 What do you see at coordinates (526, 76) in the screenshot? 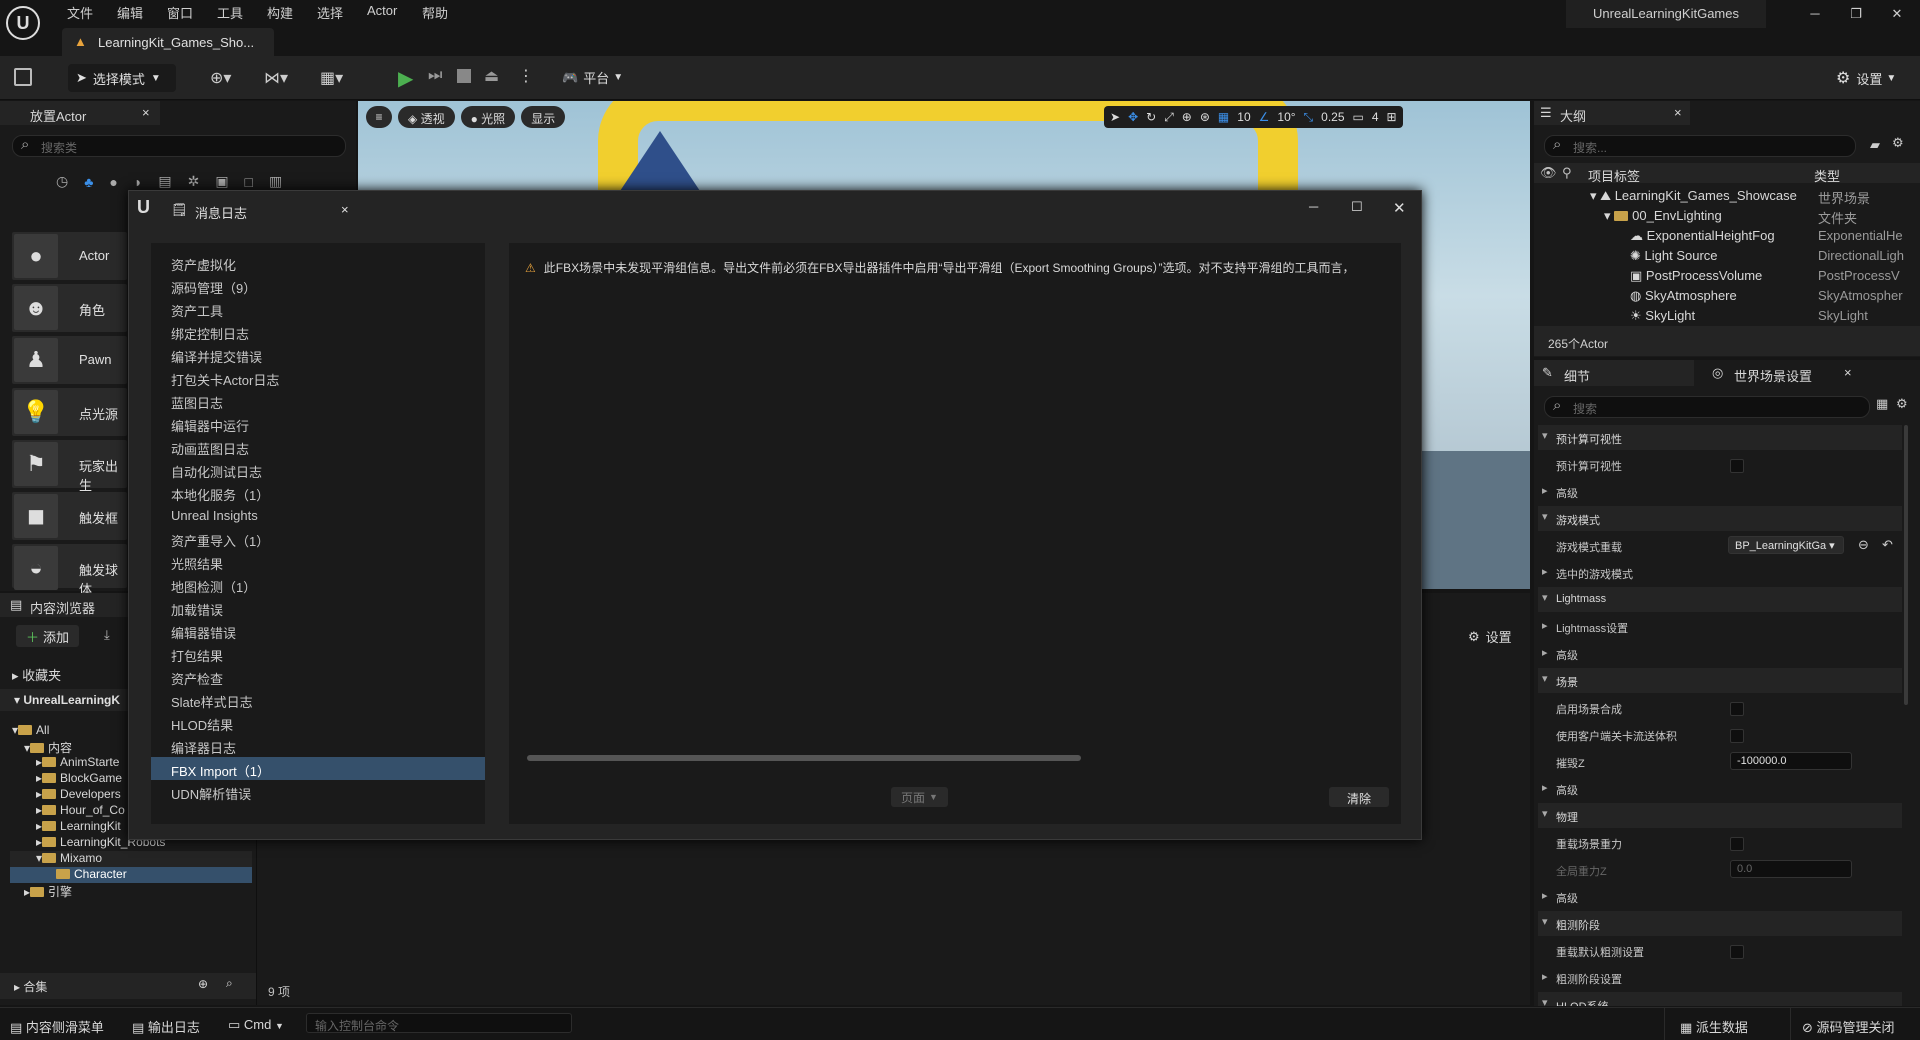
I see `more-options-icon: ⋮` at bounding box center [526, 76].